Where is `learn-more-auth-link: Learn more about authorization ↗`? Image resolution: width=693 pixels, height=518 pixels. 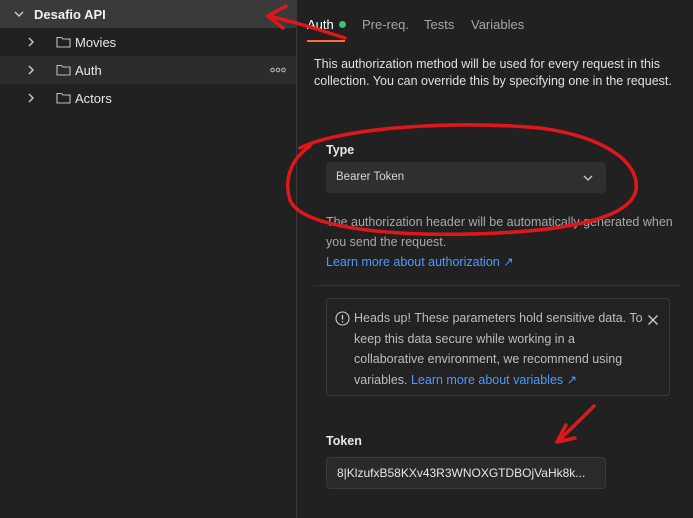
learn-more-auth-link: Learn more about authorization ↗ is located at coordinates (420, 262).